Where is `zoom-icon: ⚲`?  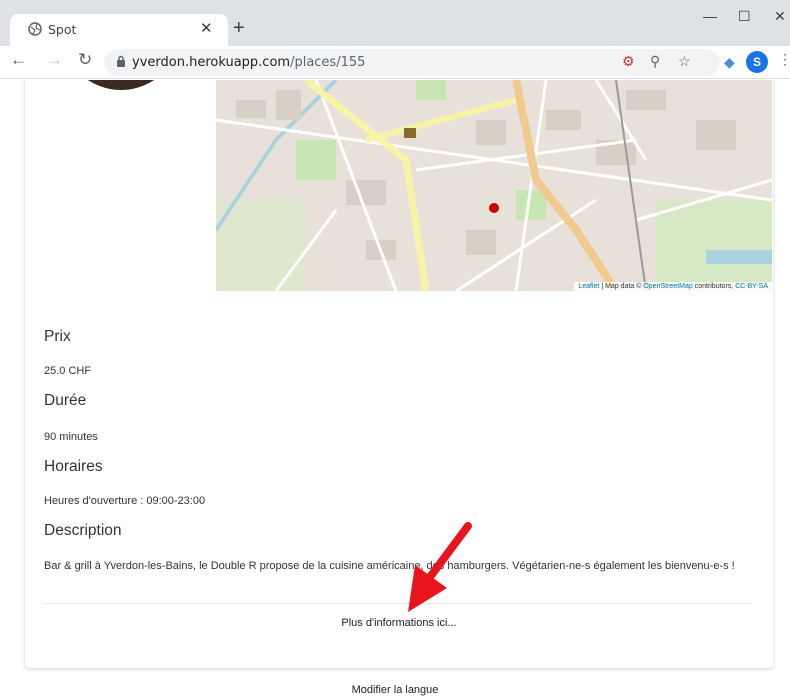 zoom-icon: ⚲ is located at coordinates (655, 61).